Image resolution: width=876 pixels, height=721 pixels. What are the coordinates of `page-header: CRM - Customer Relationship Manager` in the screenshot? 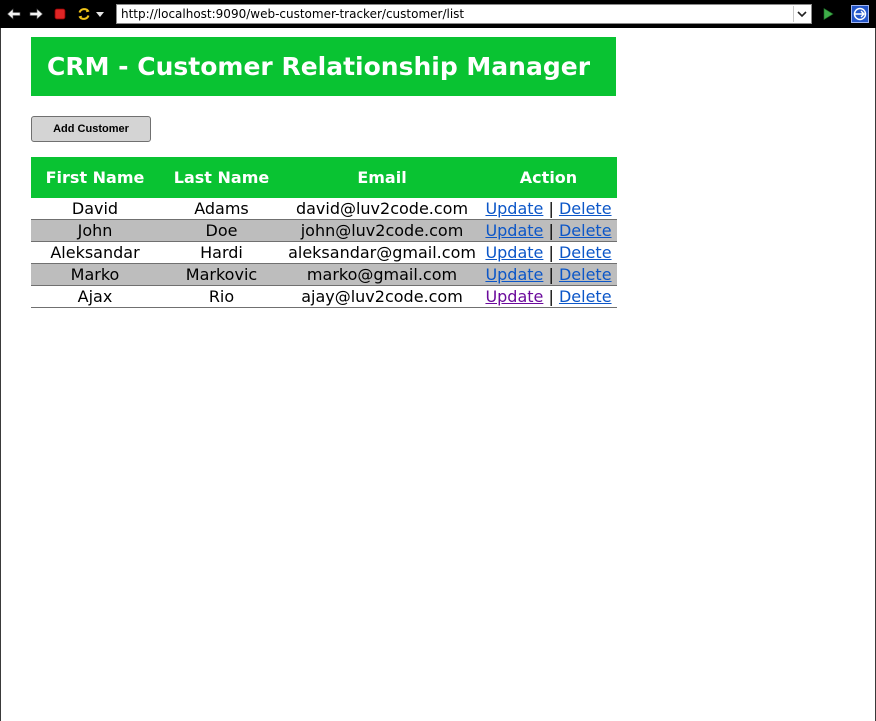 It's located at (323, 66).